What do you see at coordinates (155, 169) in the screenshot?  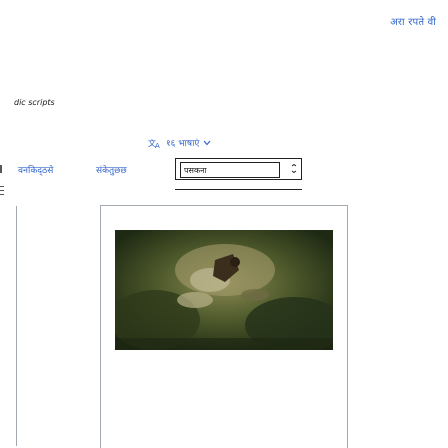 I see `page-tabs: वनकिद्ठसे संकेतुछछ पसकना` at bounding box center [155, 169].